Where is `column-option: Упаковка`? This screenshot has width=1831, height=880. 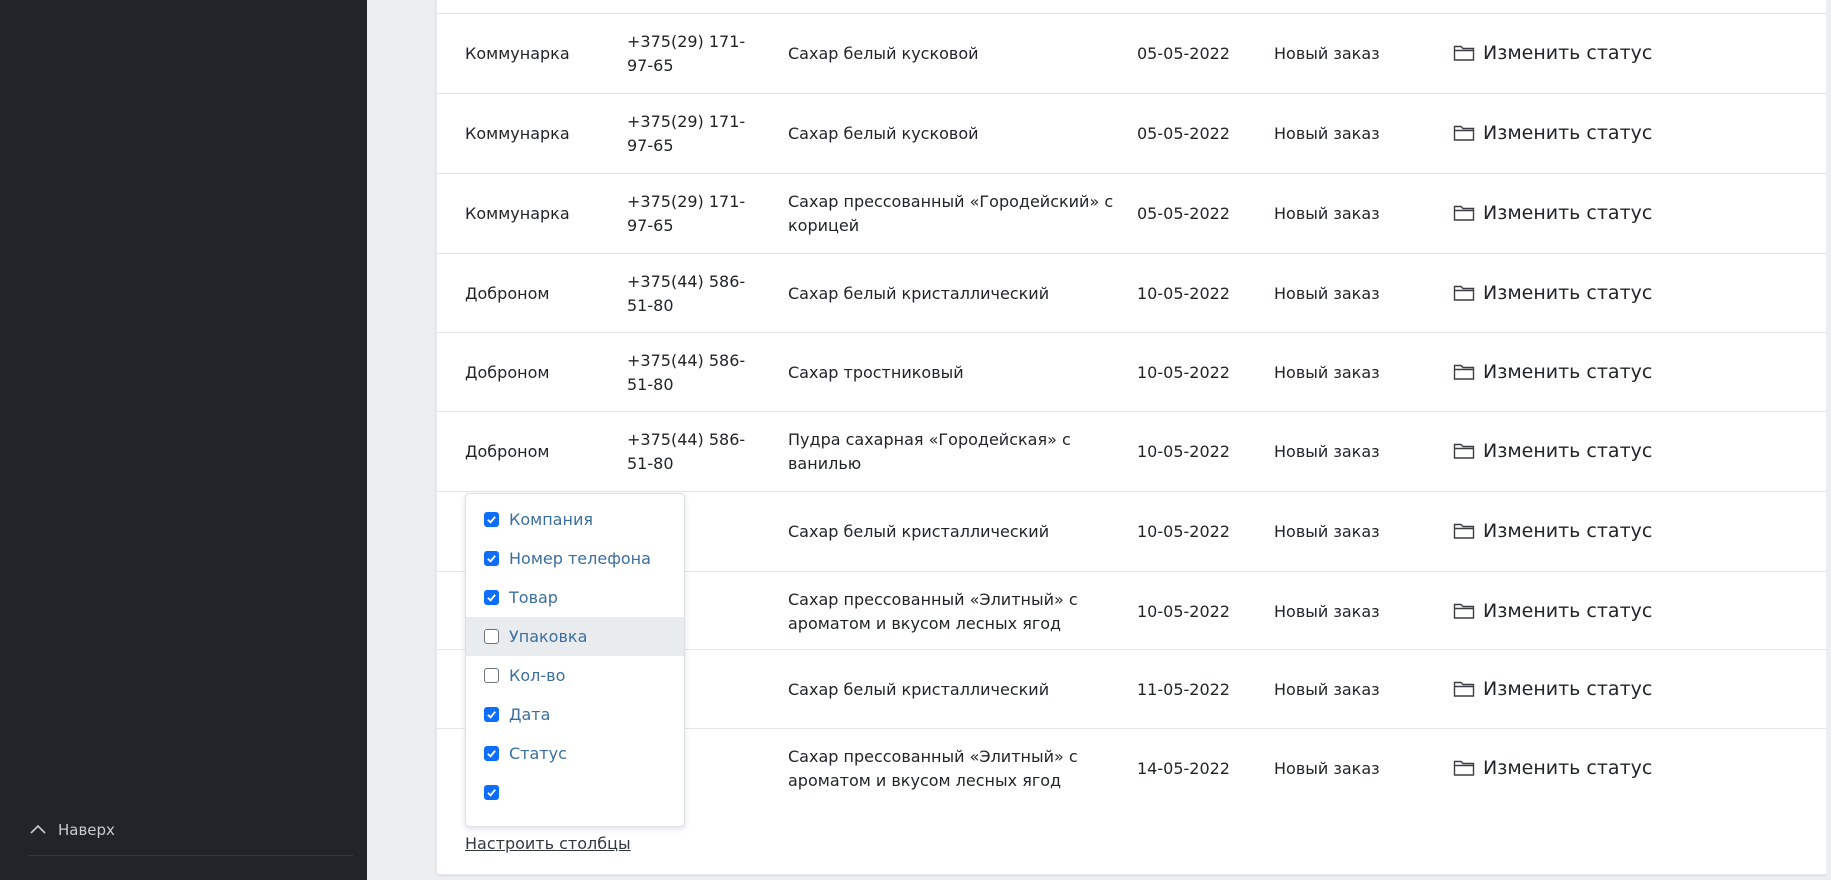 column-option: Упаковка is located at coordinates (575, 636).